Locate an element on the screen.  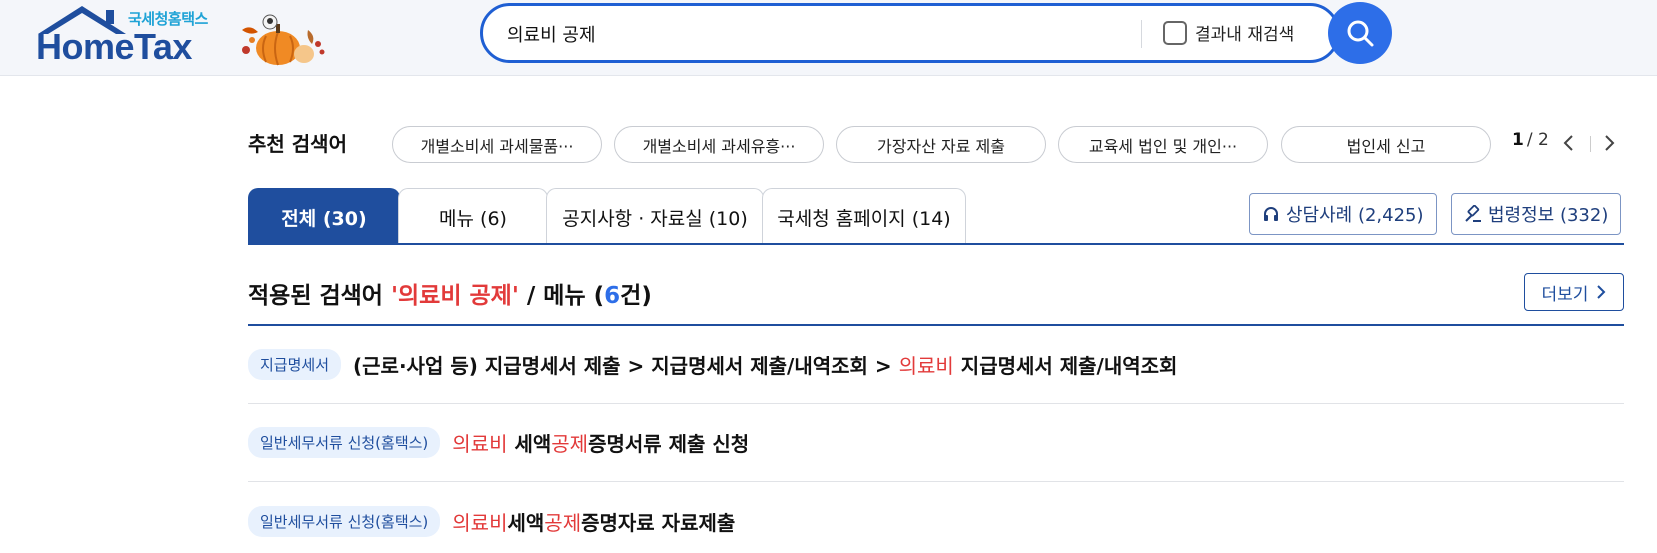
prev-page-button is located at coordinates (1568, 143).